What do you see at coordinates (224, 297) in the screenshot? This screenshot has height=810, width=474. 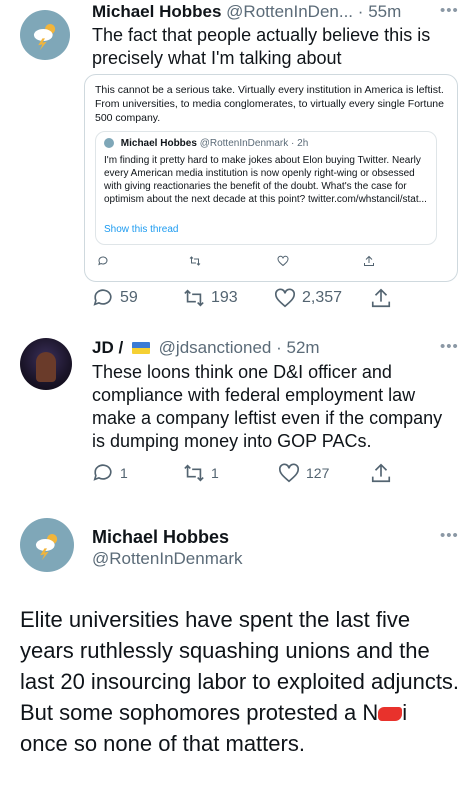 I see `retweet-count: 193` at bounding box center [224, 297].